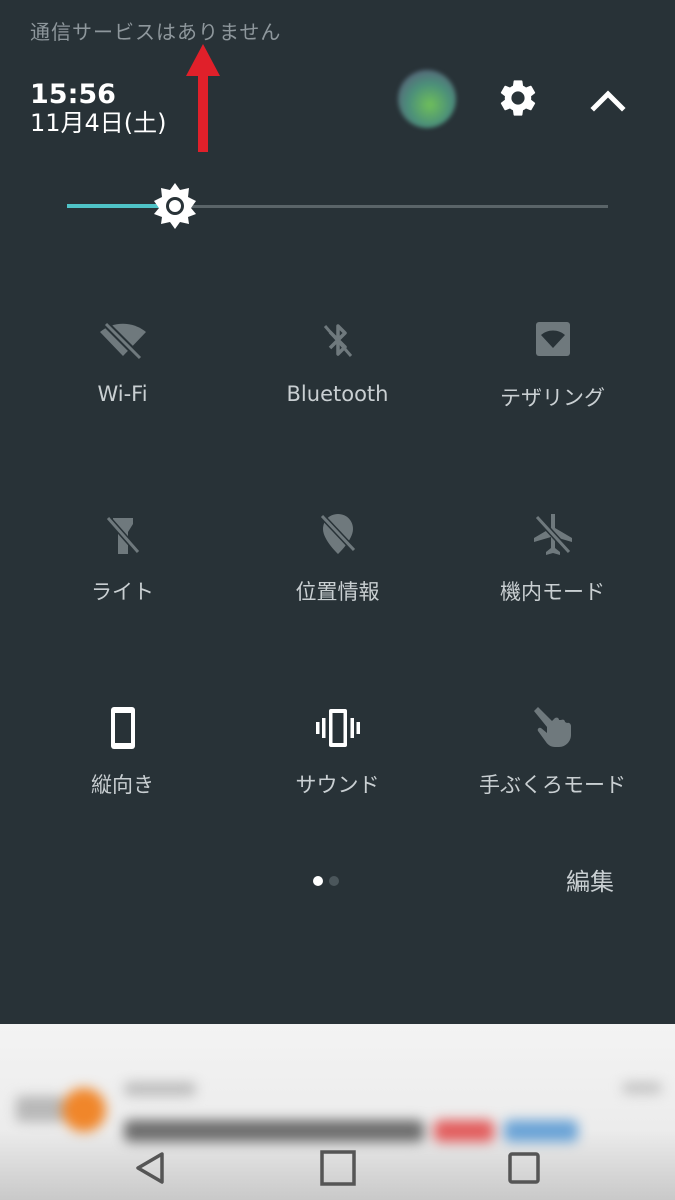 This screenshot has width=675, height=1200. Describe the element at coordinates (553, 534) in the screenshot. I see `airplane-off-icon` at that location.